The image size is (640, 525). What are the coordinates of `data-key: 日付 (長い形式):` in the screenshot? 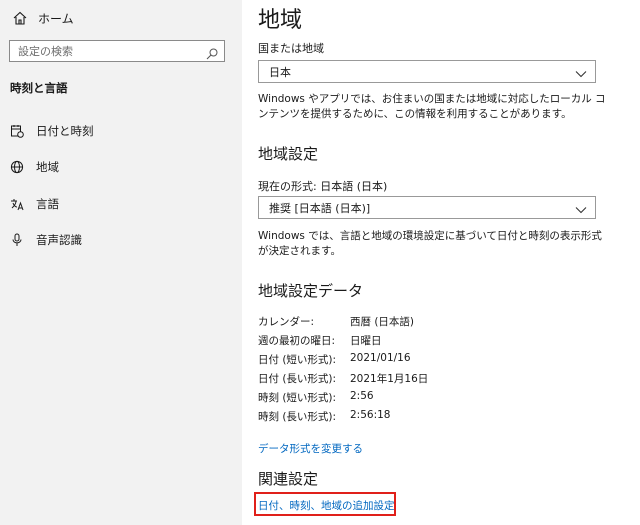 It's located at (297, 379).